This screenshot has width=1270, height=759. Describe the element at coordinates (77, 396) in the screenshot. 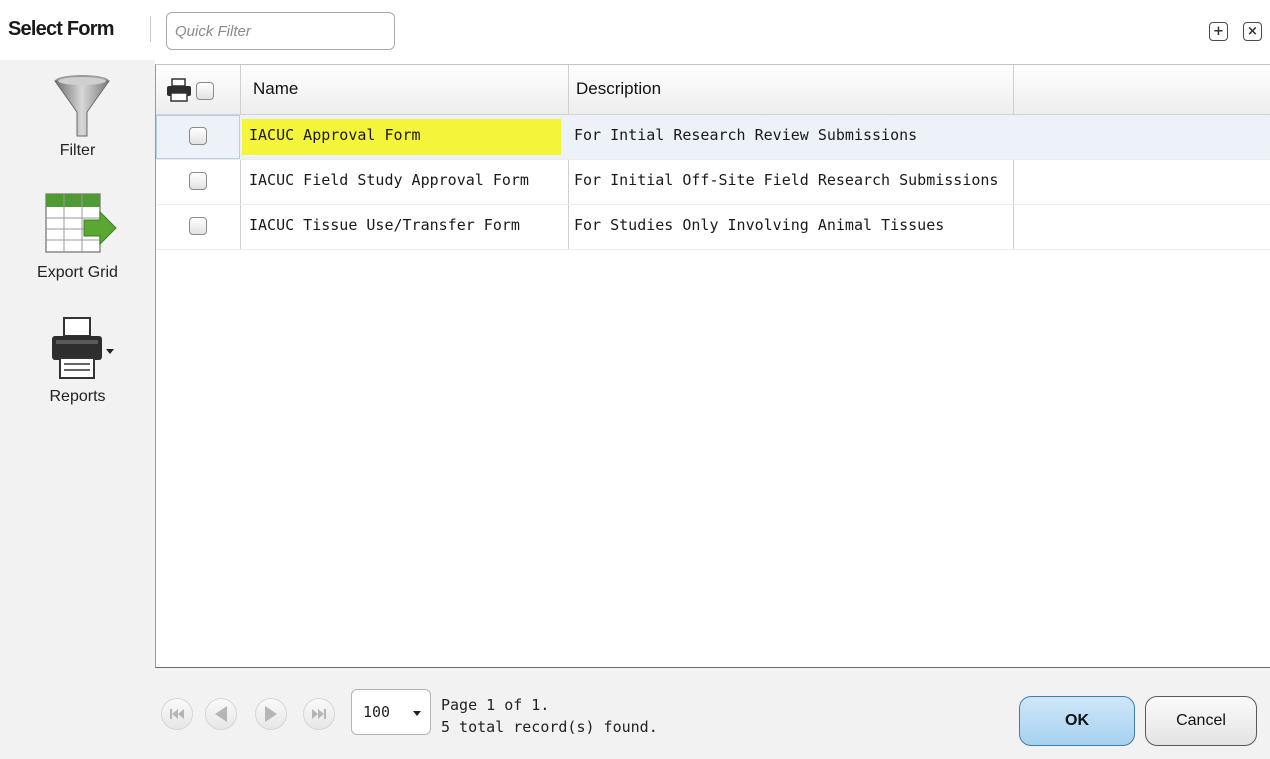

I see `reports-label: Reports` at that location.